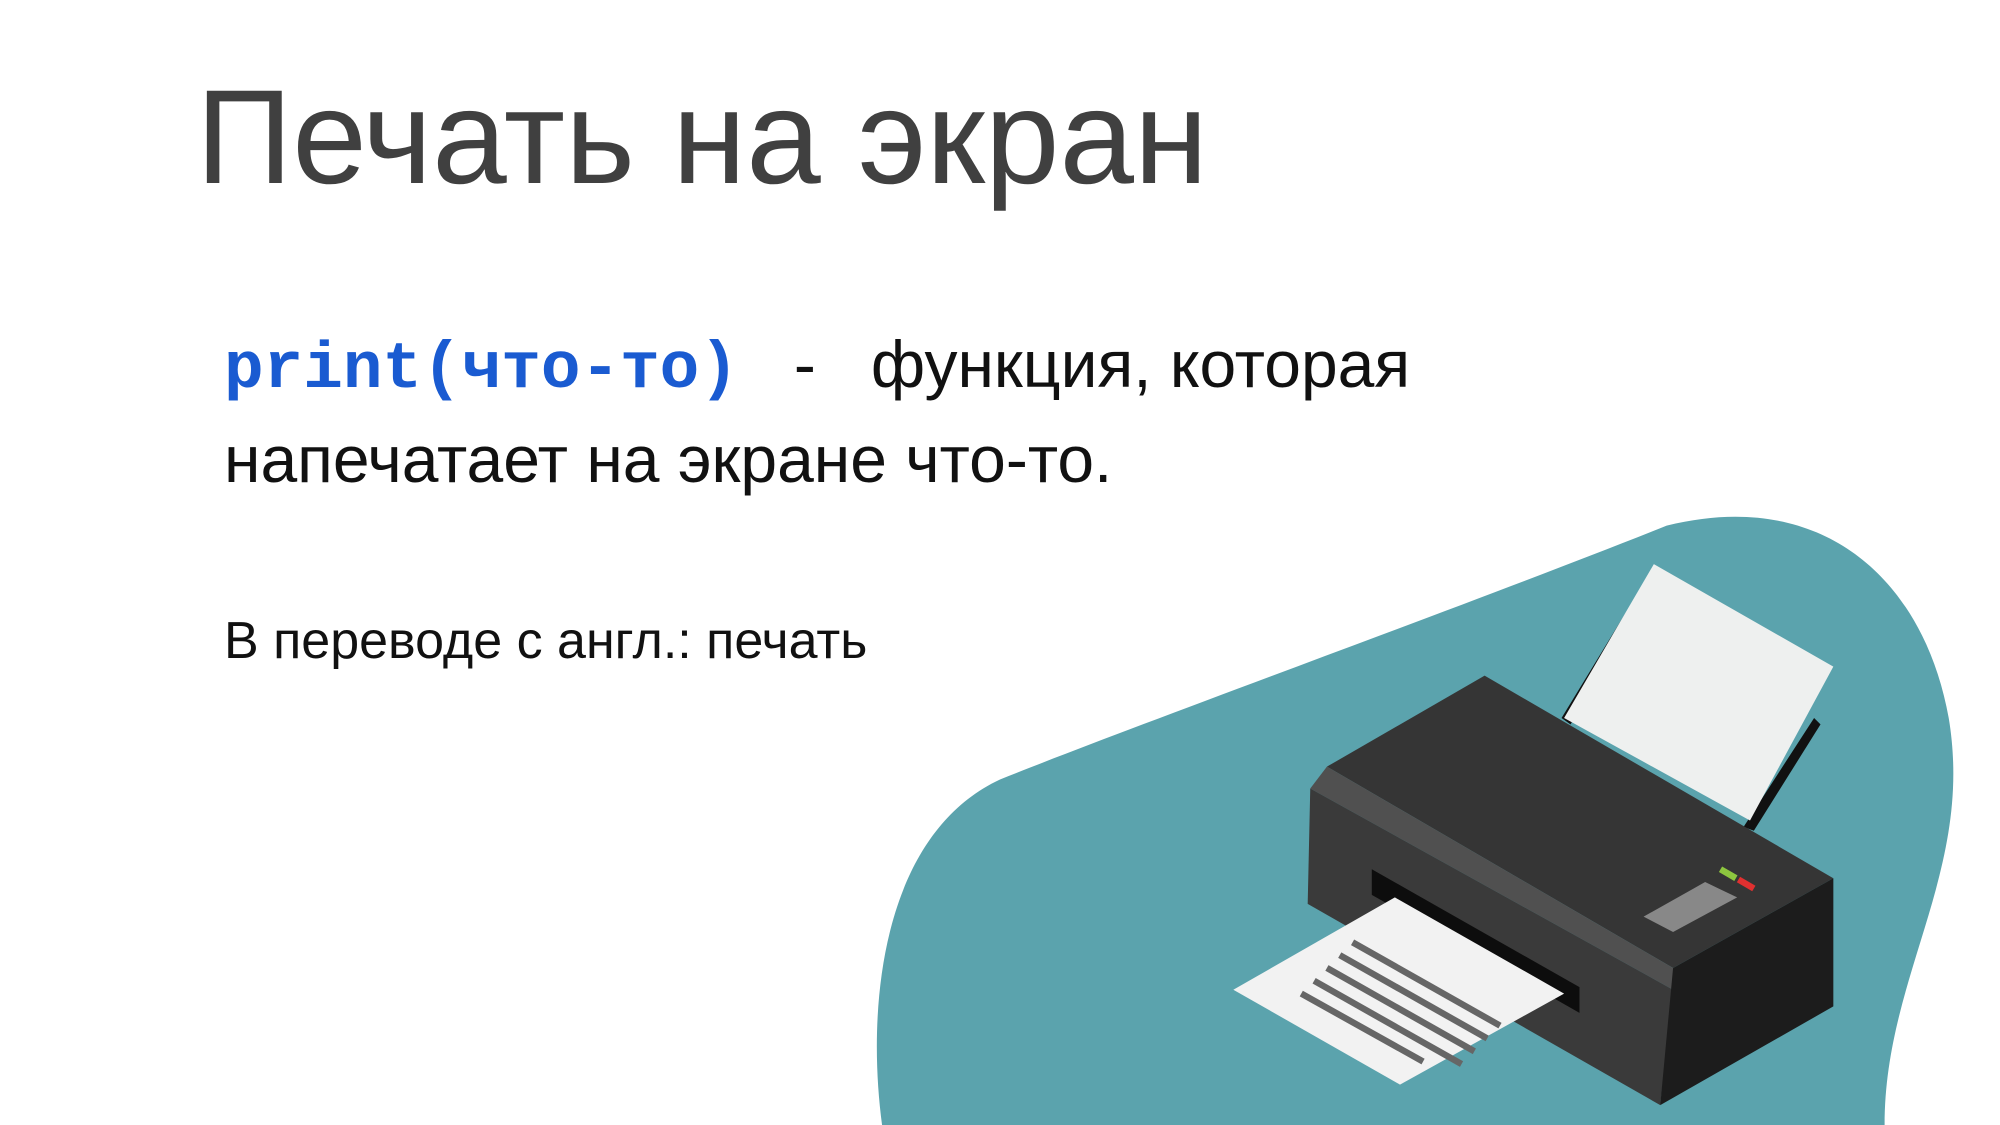 This screenshot has width=2000, height=1125. I want to click on translation-note: В переводе с англ.: печать, so click(546, 641).